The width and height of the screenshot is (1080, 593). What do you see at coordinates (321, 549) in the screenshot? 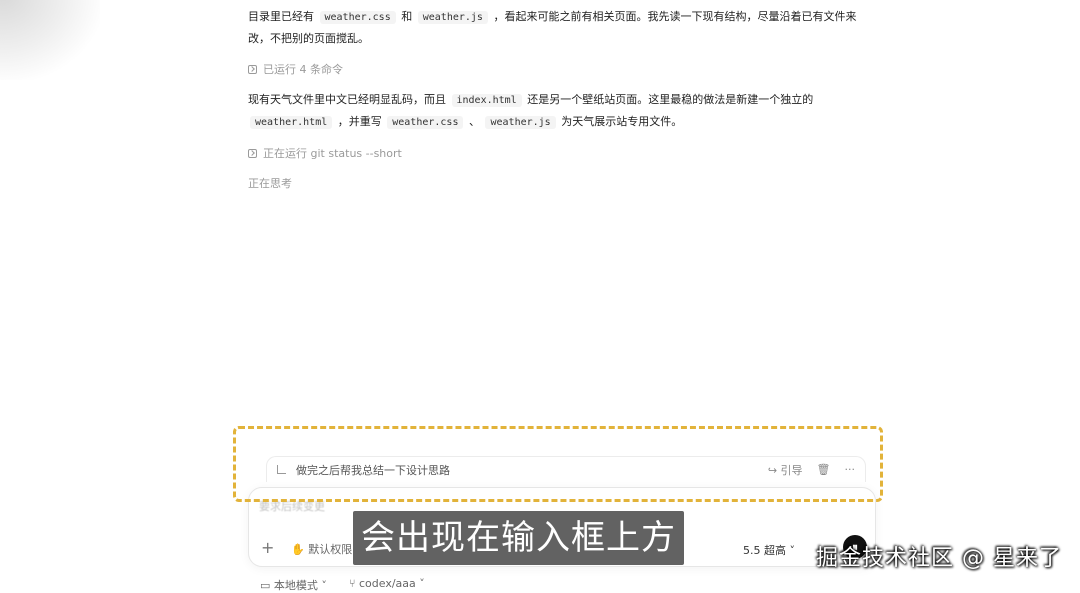
I see `permission-select: ✋ 默认权限` at bounding box center [321, 549].